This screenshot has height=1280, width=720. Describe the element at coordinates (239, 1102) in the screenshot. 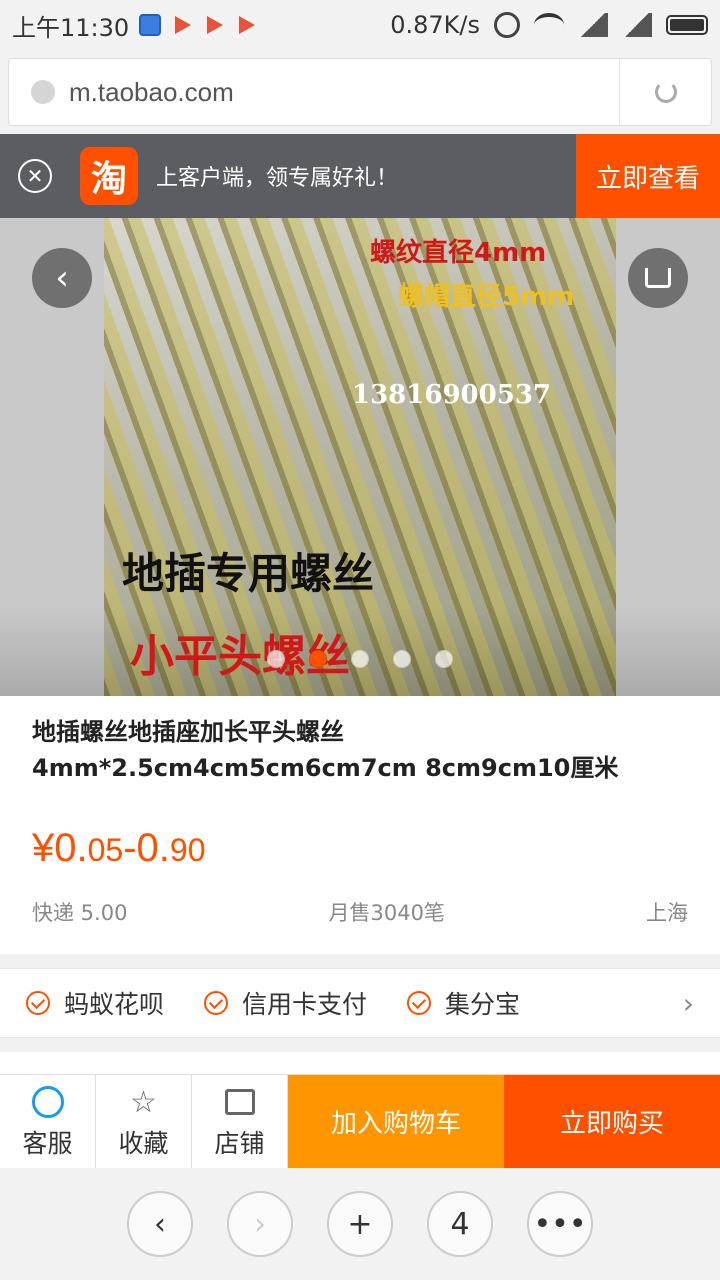

I see `store-icon` at that location.